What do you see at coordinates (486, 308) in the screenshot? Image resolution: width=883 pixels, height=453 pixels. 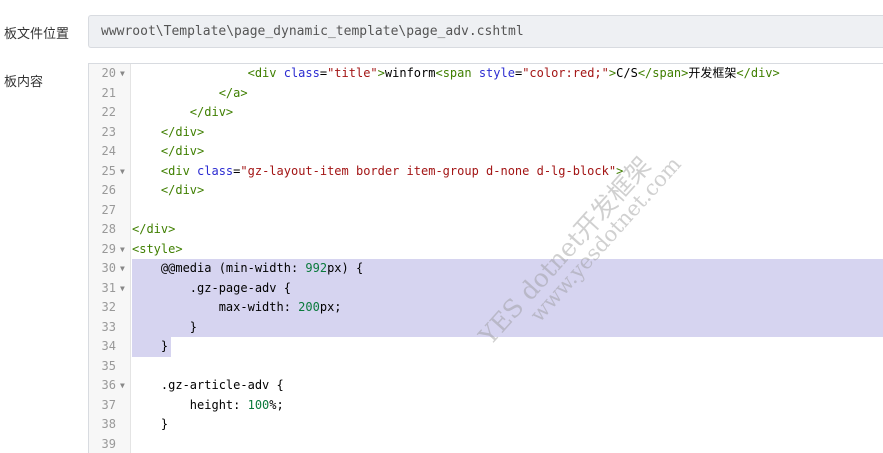 I see `code-line: 32 max-width: 200px;` at bounding box center [486, 308].